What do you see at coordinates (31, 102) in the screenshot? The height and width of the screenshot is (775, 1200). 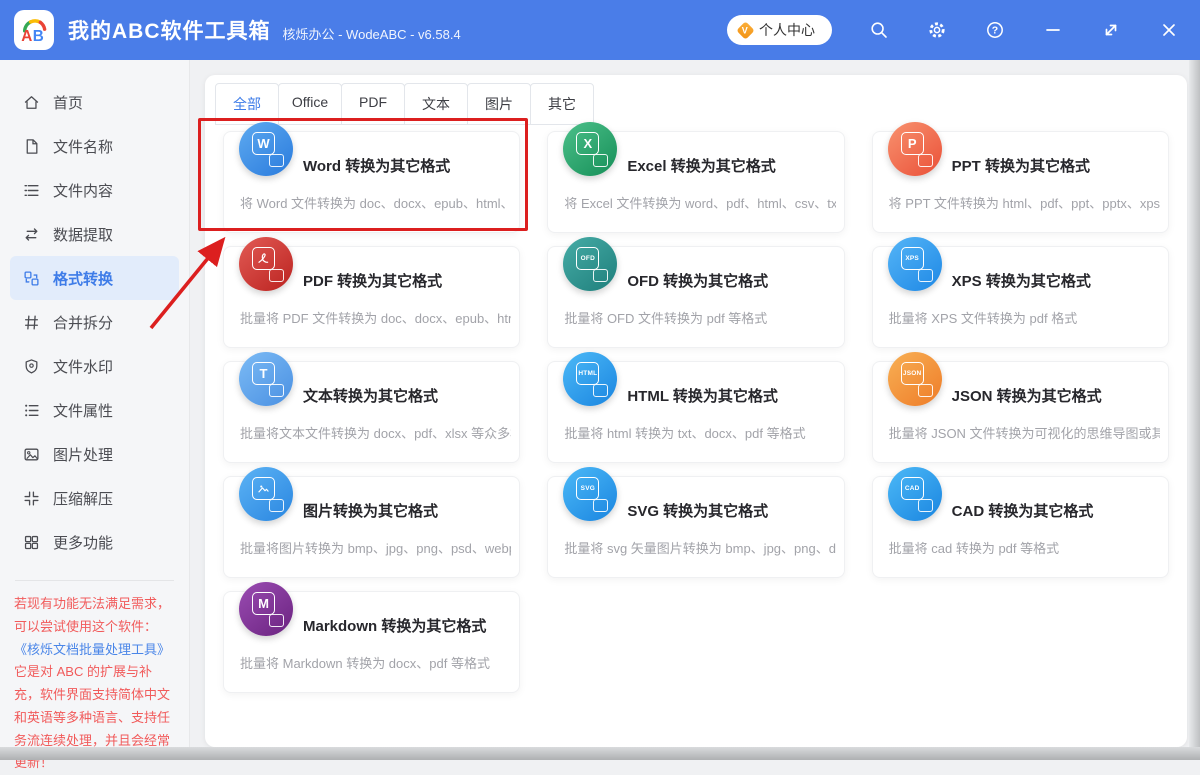 I see `home-icon` at bounding box center [31, 102].